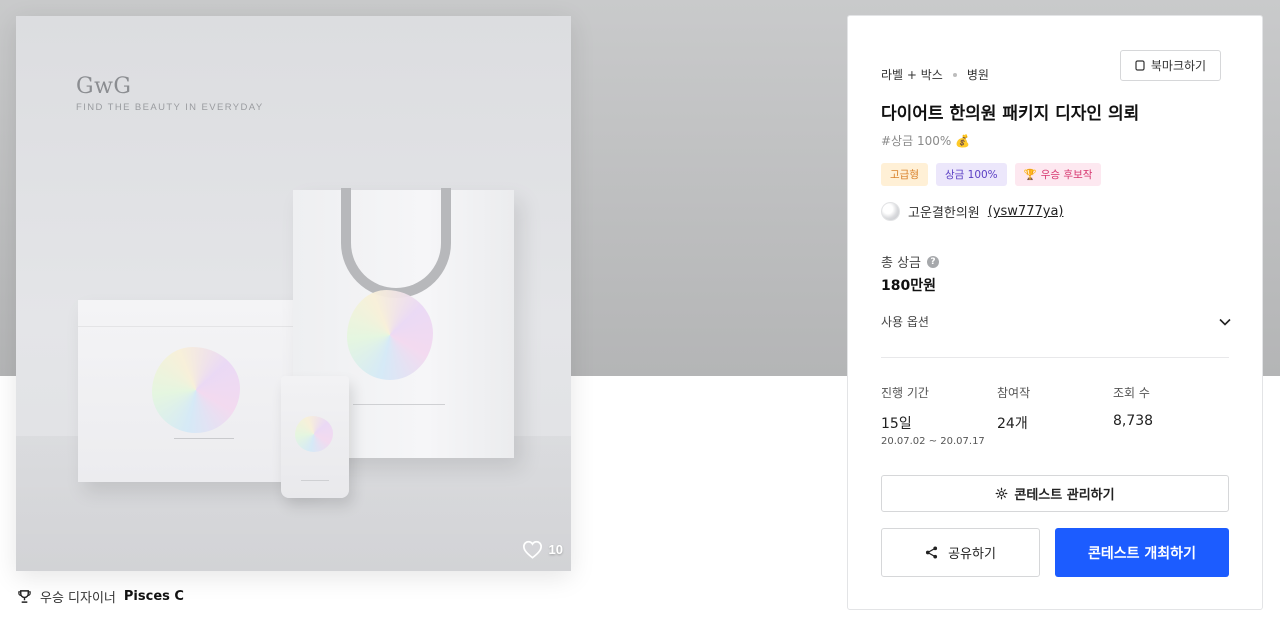 The image size is (1280, 623). Describe the element at coordinates (1142, 552) in the screenshot. I see `host-contest-button: 콘테스트 개최하기` at that location.